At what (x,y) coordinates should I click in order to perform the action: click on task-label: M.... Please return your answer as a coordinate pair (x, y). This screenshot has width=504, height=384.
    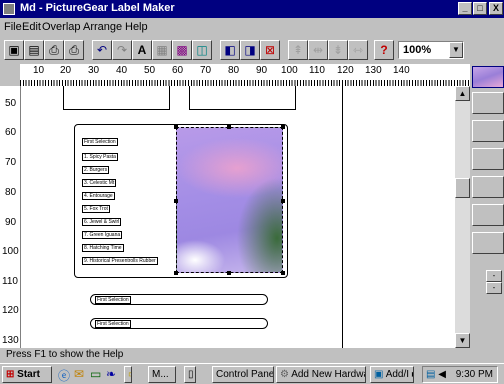
    Looking at the image, I should click on (160, 374).